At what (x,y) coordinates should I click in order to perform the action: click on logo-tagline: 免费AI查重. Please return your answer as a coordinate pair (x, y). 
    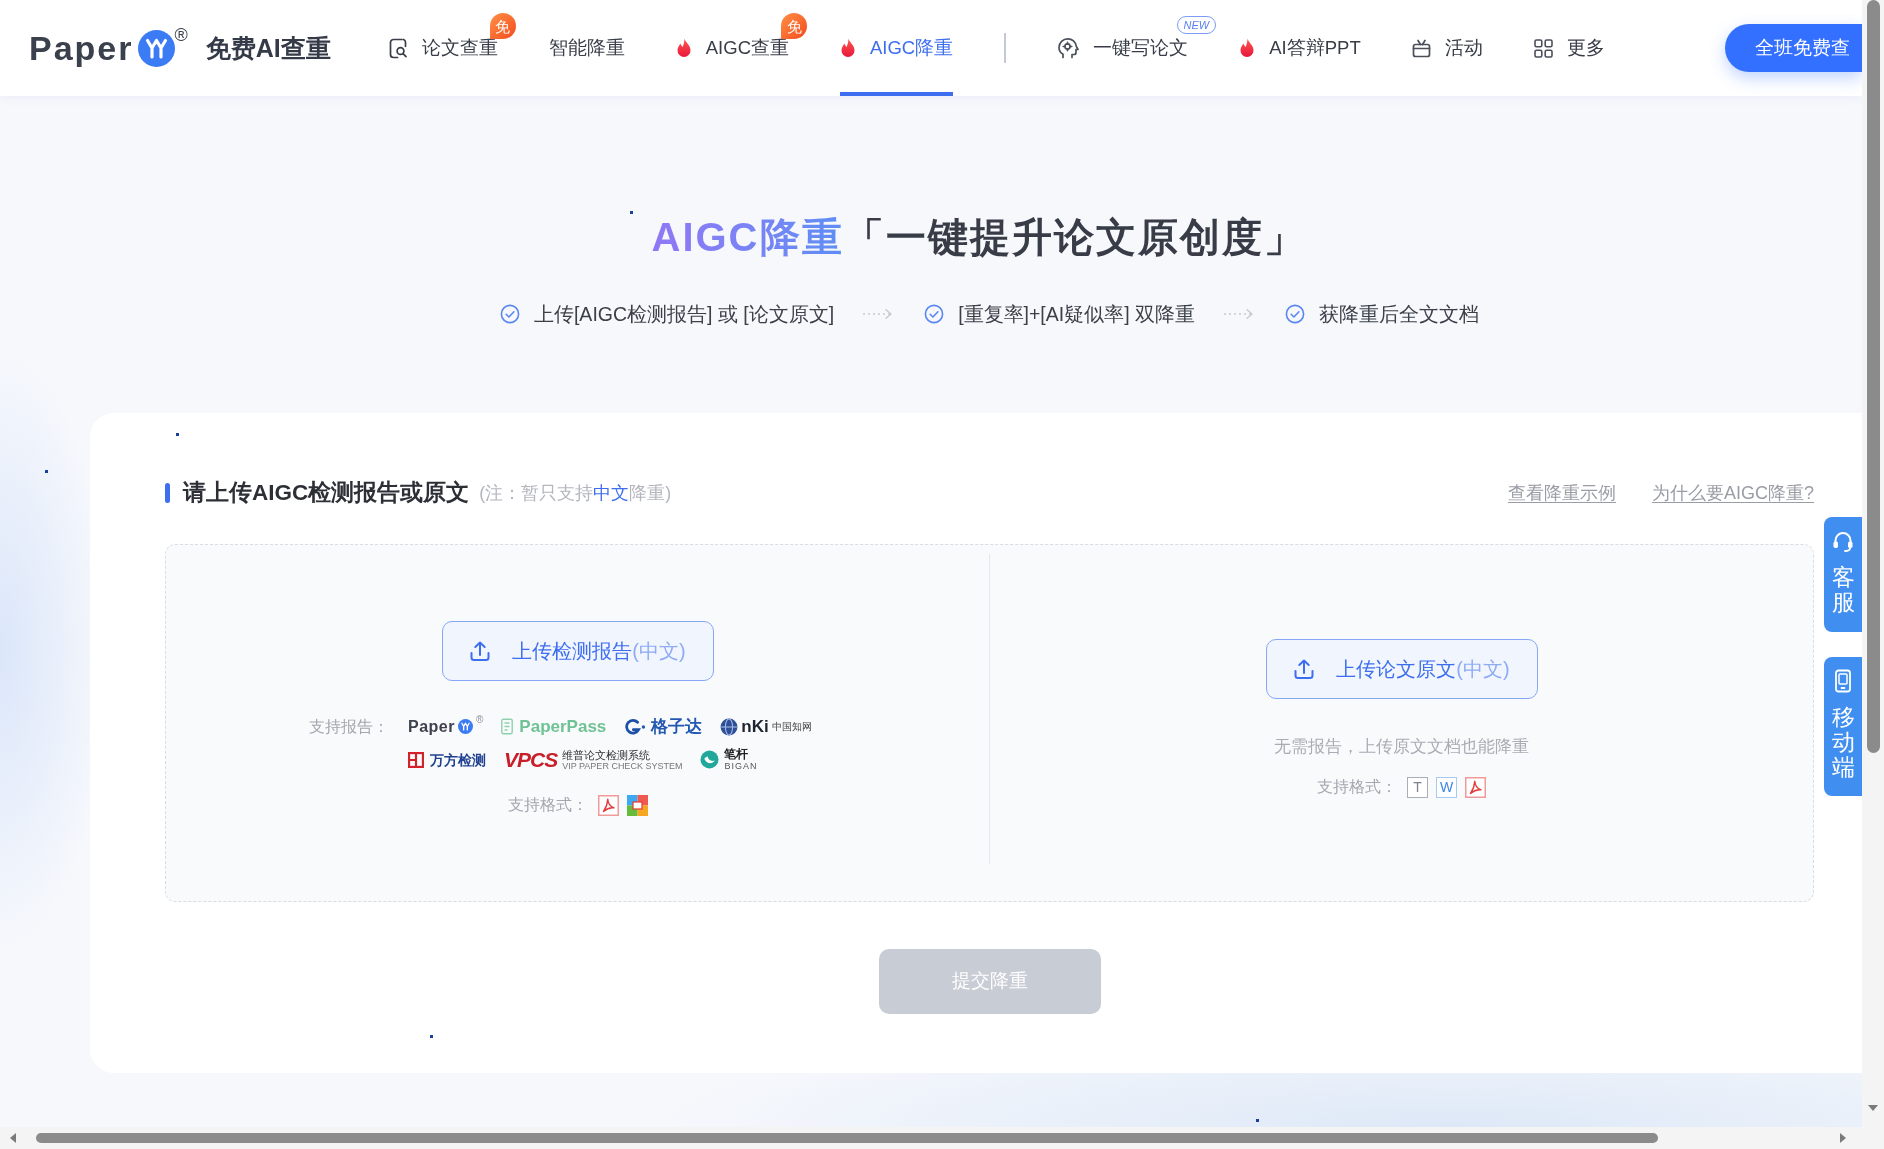
    Looking at the image, I should click on (268, 48).